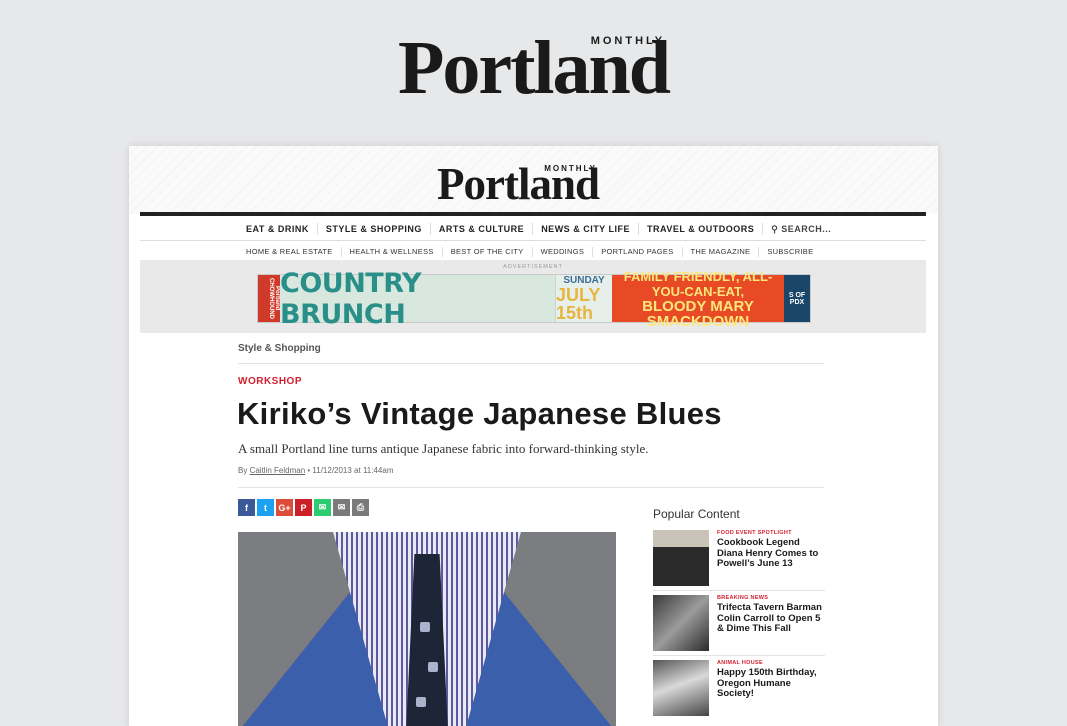 The width and height of the screenshot is (1067, 726). What do you see at coordinates (270, 381) in the screenshot?
I see `article-kicker: WORKSHOP` at bounding box center [270, 381].